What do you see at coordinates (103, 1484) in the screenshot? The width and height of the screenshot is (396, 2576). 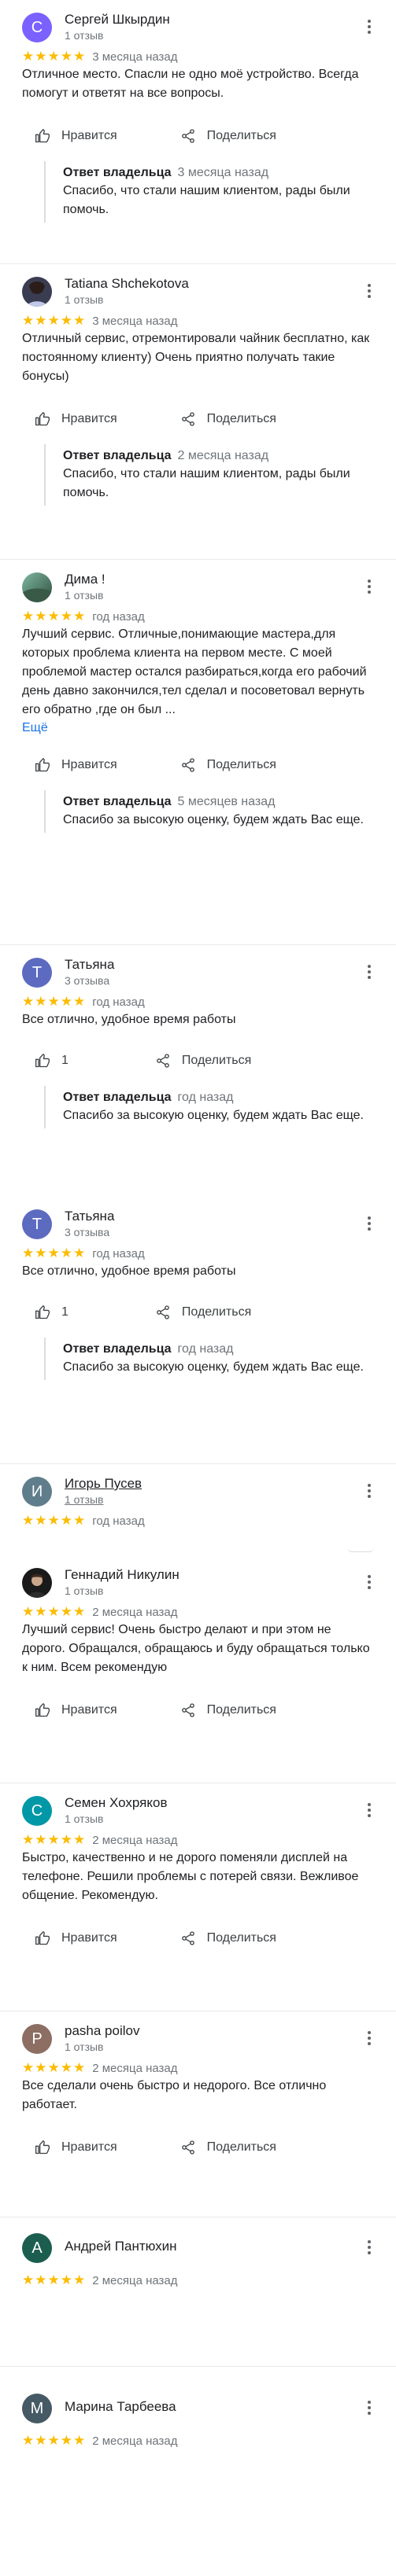 I see `reviewer-name: Игорь Пусев` at bounding box center [103, 1484].